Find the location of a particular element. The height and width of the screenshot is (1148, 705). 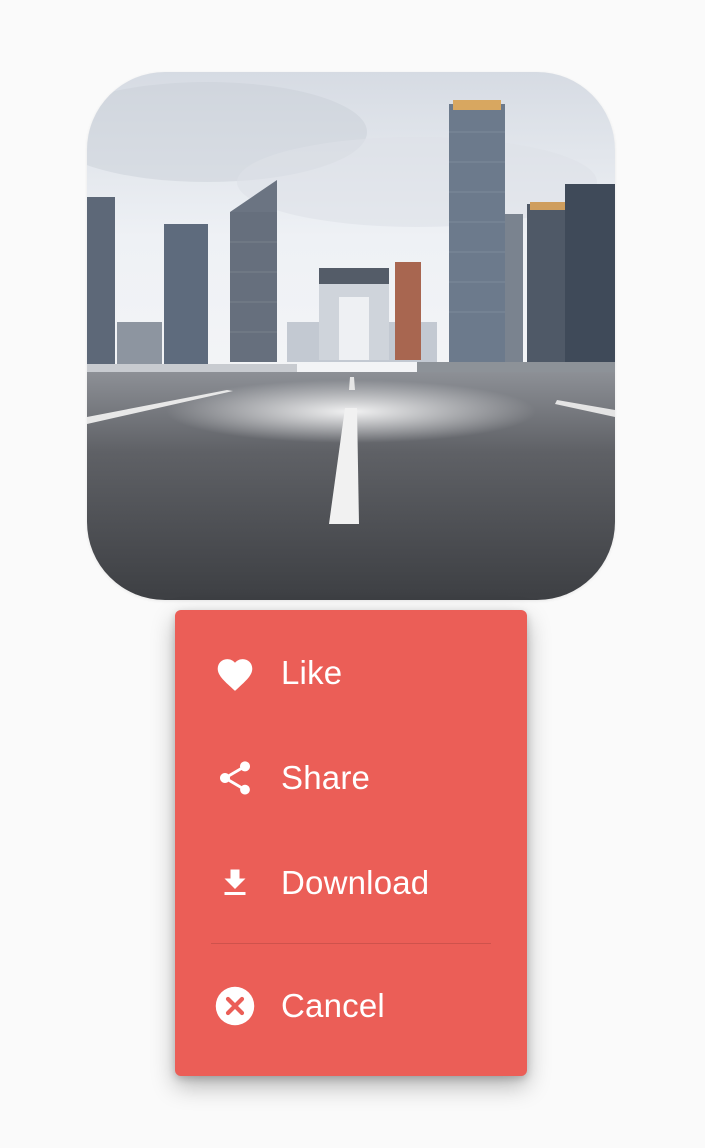

menu-item-like: Like is located at coordinates (351, 672).